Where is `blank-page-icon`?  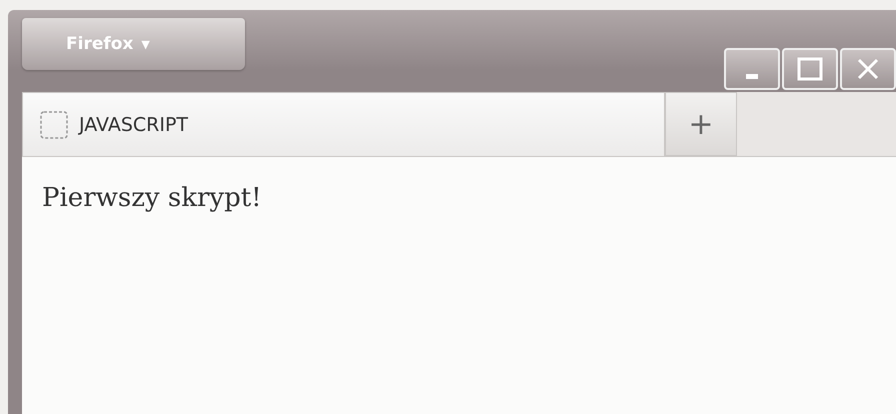 blank-page-icon is located at coordinates (54, 125).